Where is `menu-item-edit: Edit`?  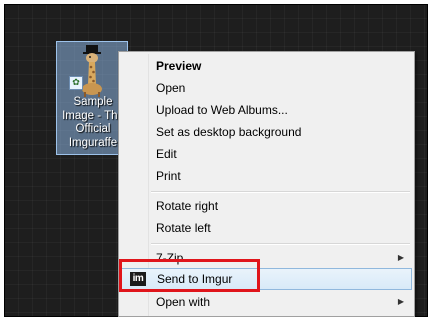 menu-item-edit: Edit is located at coordinates (266, 154).